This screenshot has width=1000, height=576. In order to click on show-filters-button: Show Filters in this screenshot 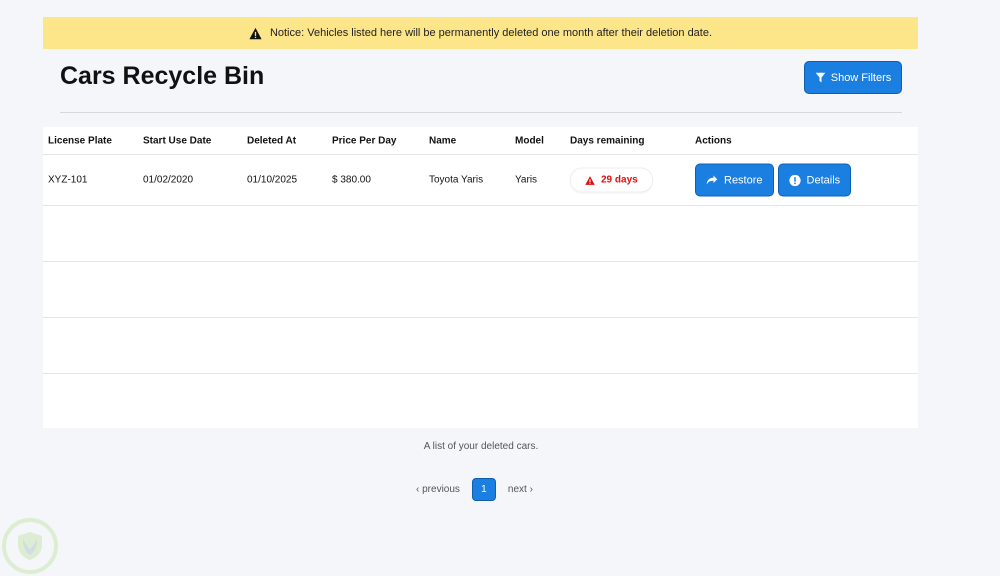, I will do `click(853, 77)`.